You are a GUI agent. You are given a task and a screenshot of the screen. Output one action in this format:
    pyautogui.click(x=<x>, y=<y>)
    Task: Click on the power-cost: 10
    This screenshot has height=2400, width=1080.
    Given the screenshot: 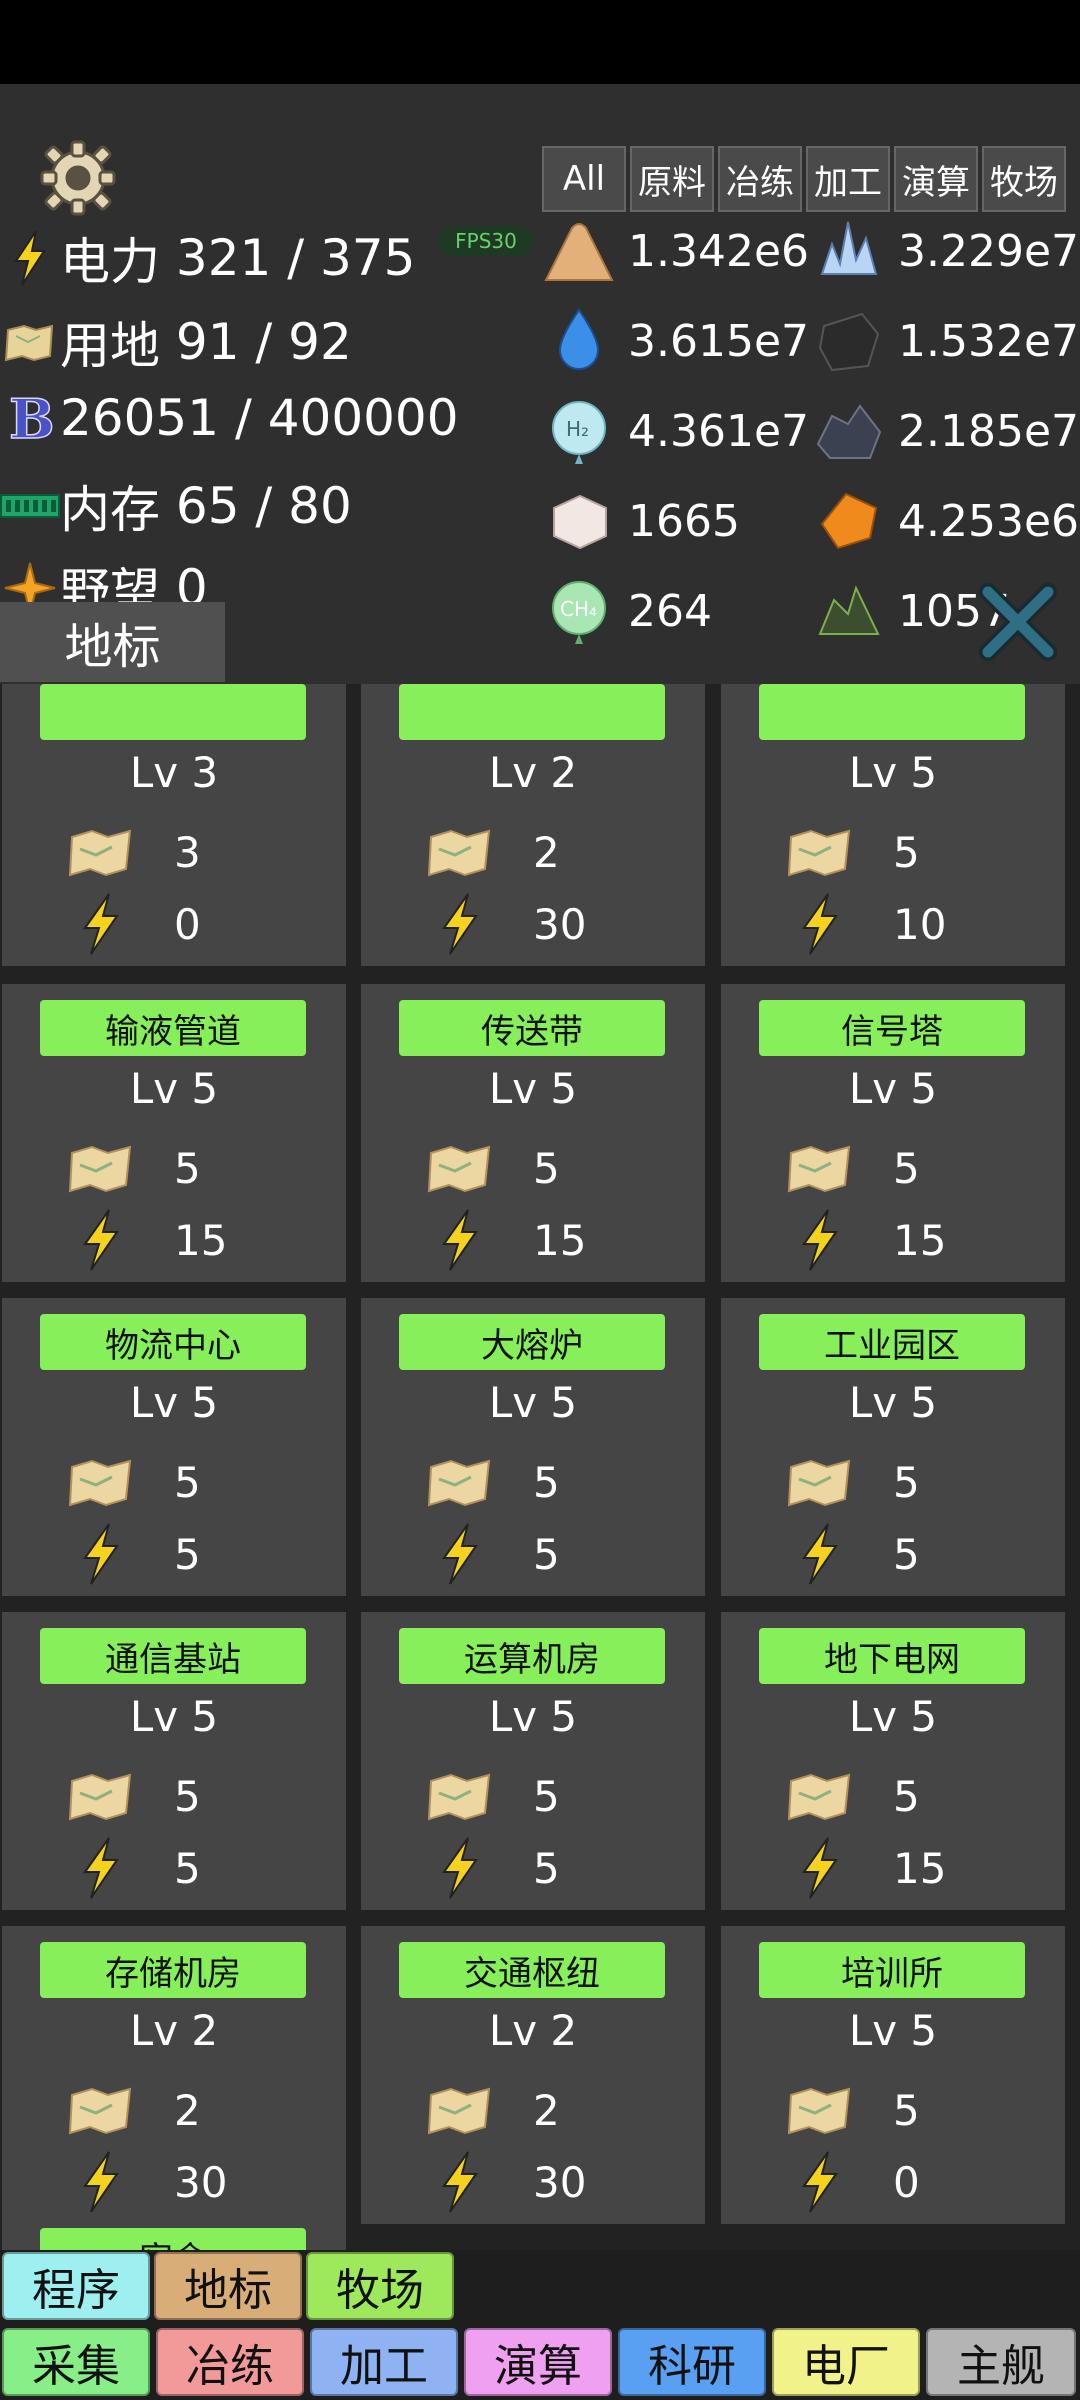 What is the action you would take?
    pyautogui.click(x=920, y=924)
    